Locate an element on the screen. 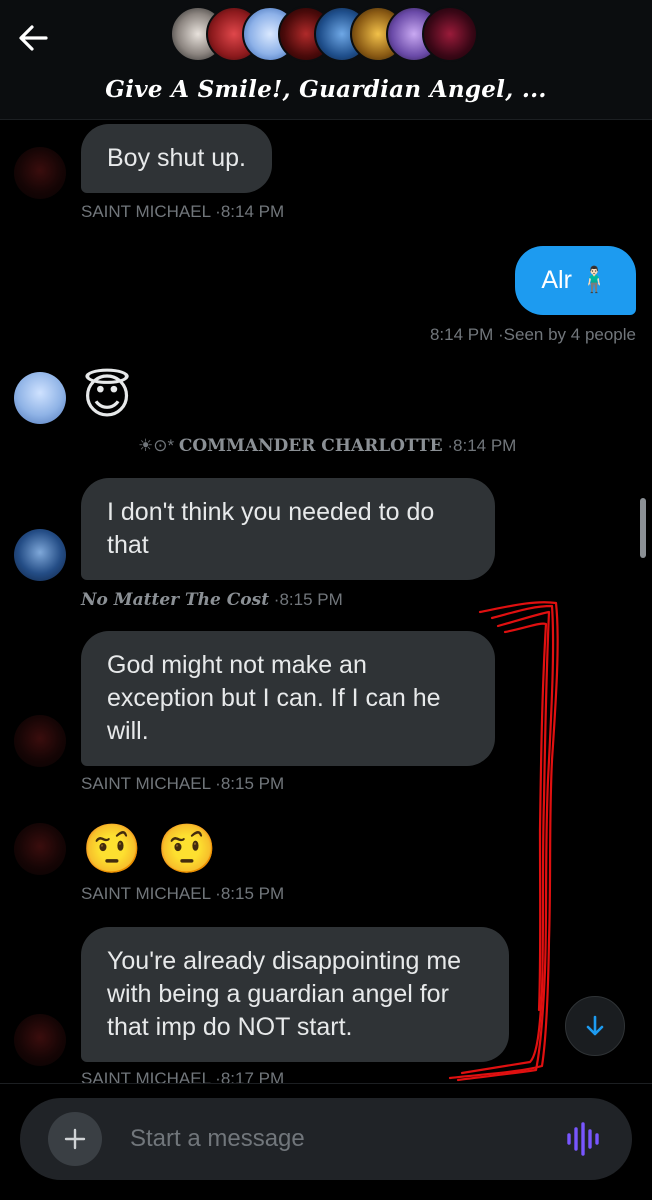  back-button is located at coordinates (34, 38).